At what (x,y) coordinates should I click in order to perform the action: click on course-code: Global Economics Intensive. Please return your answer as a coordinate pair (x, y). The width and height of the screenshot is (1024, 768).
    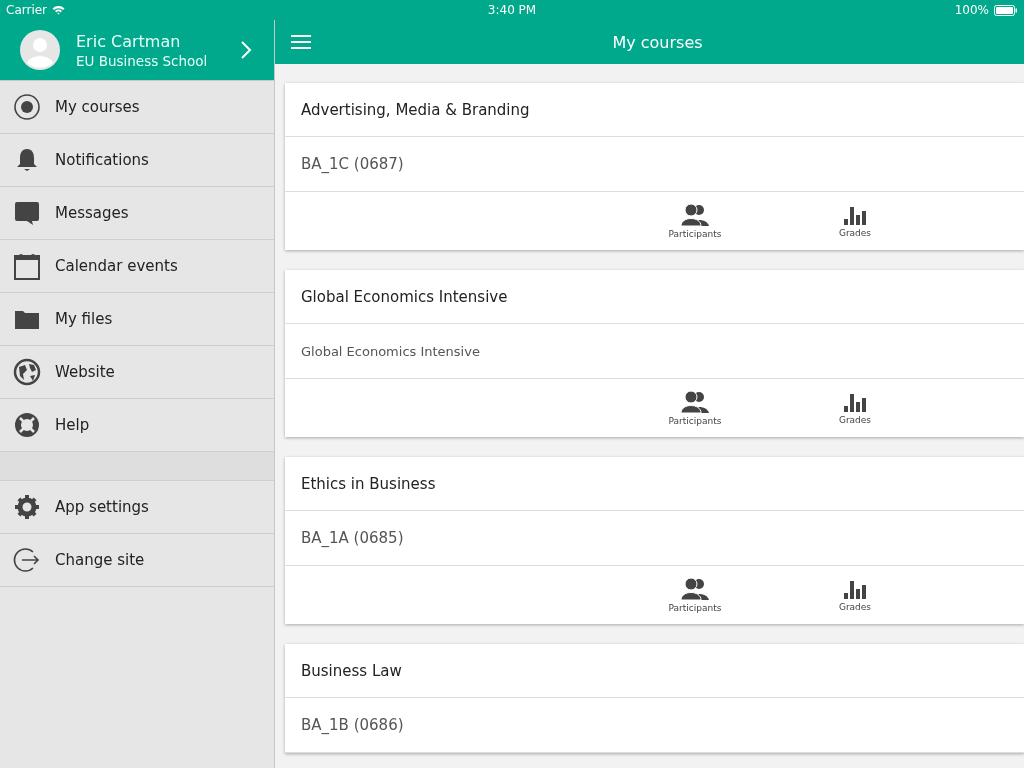
    Looking at the image, I should click on (654, 351).